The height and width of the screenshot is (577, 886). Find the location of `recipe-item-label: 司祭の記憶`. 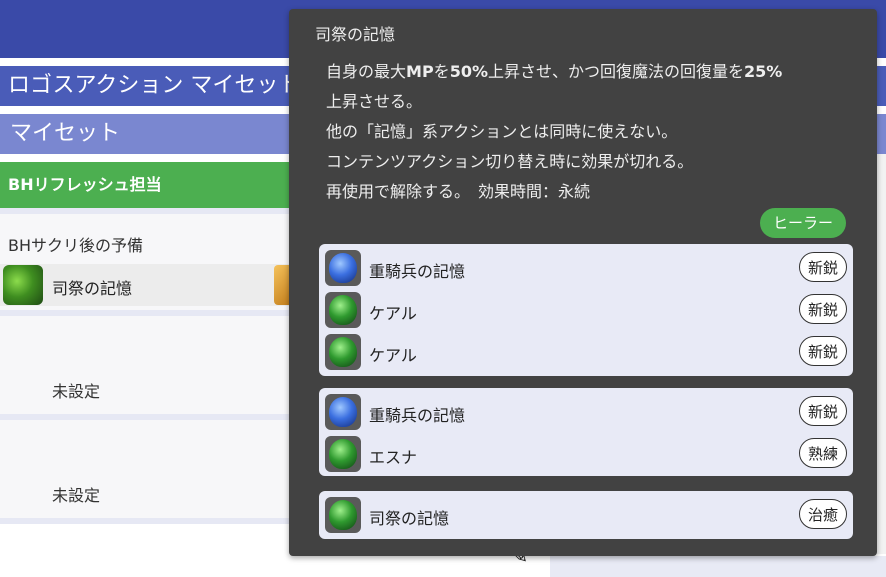

recipe-item-label: 司祭の記憶 is located at coordinates (409, 518).